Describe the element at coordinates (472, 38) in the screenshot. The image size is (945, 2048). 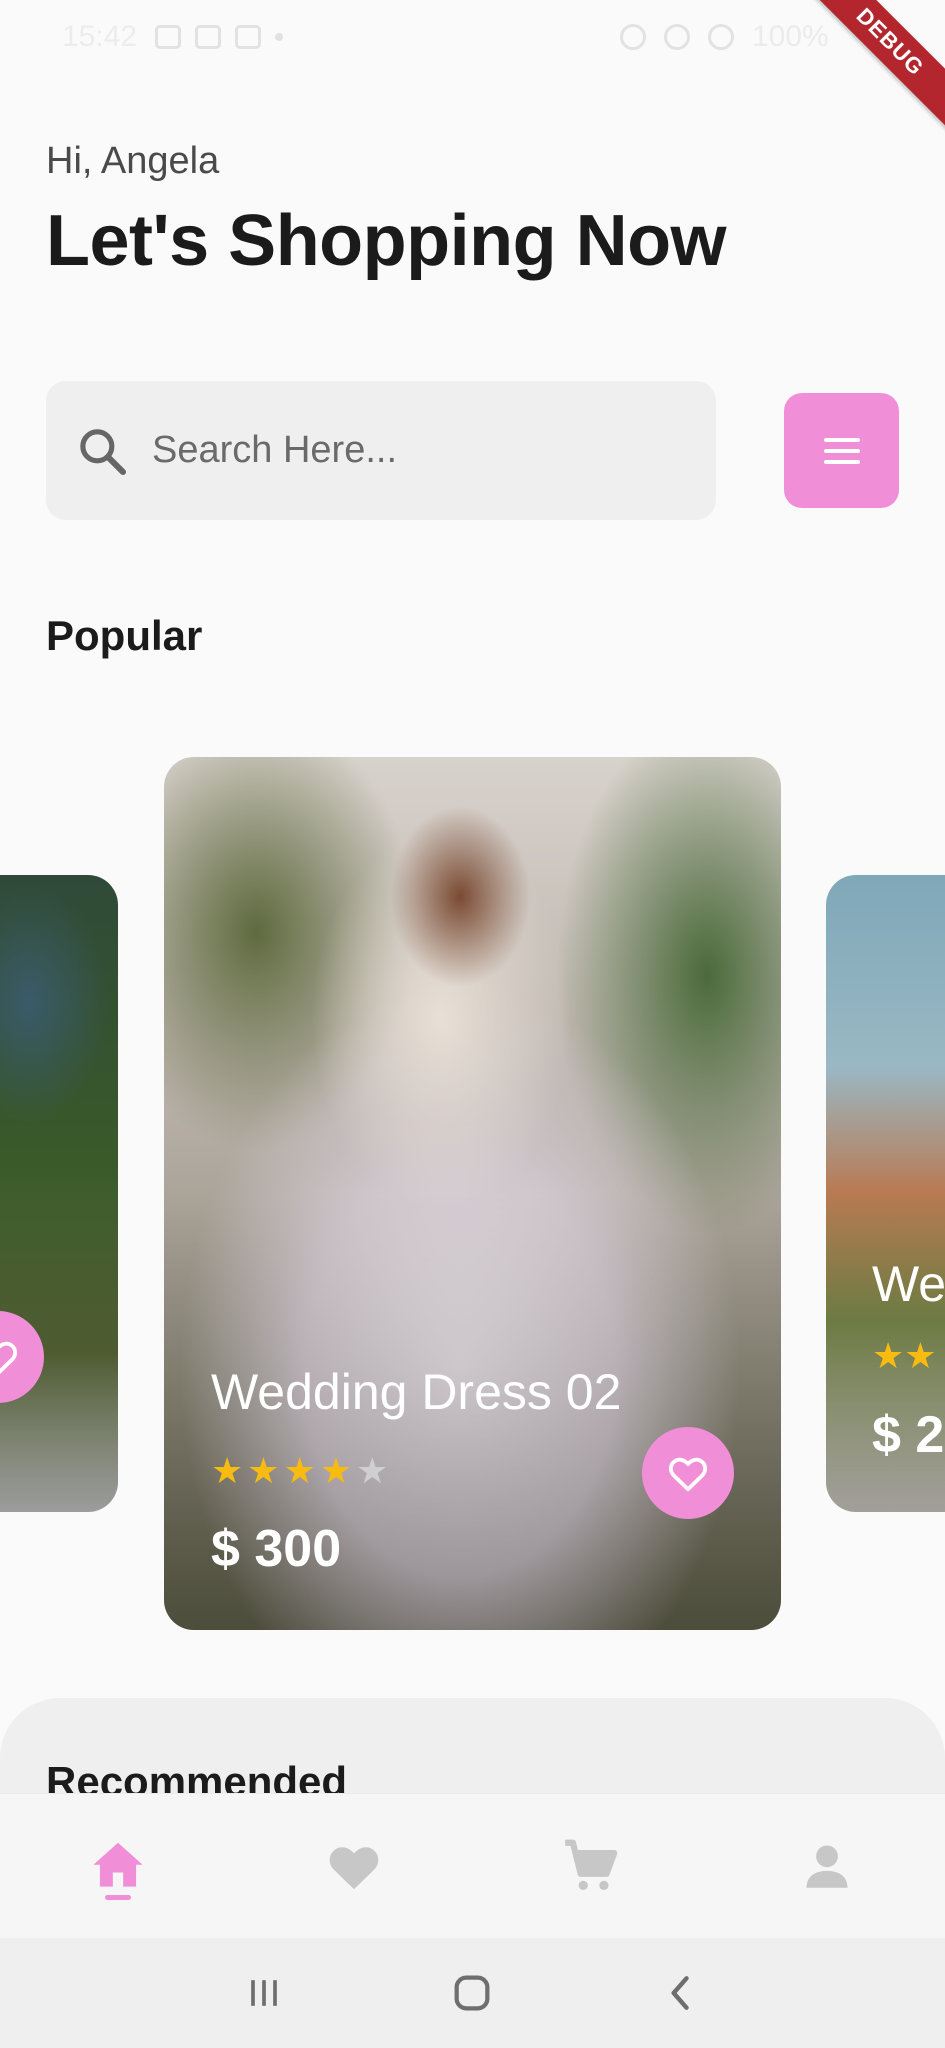
I see `status-bar: 15:42 100%` at that location.